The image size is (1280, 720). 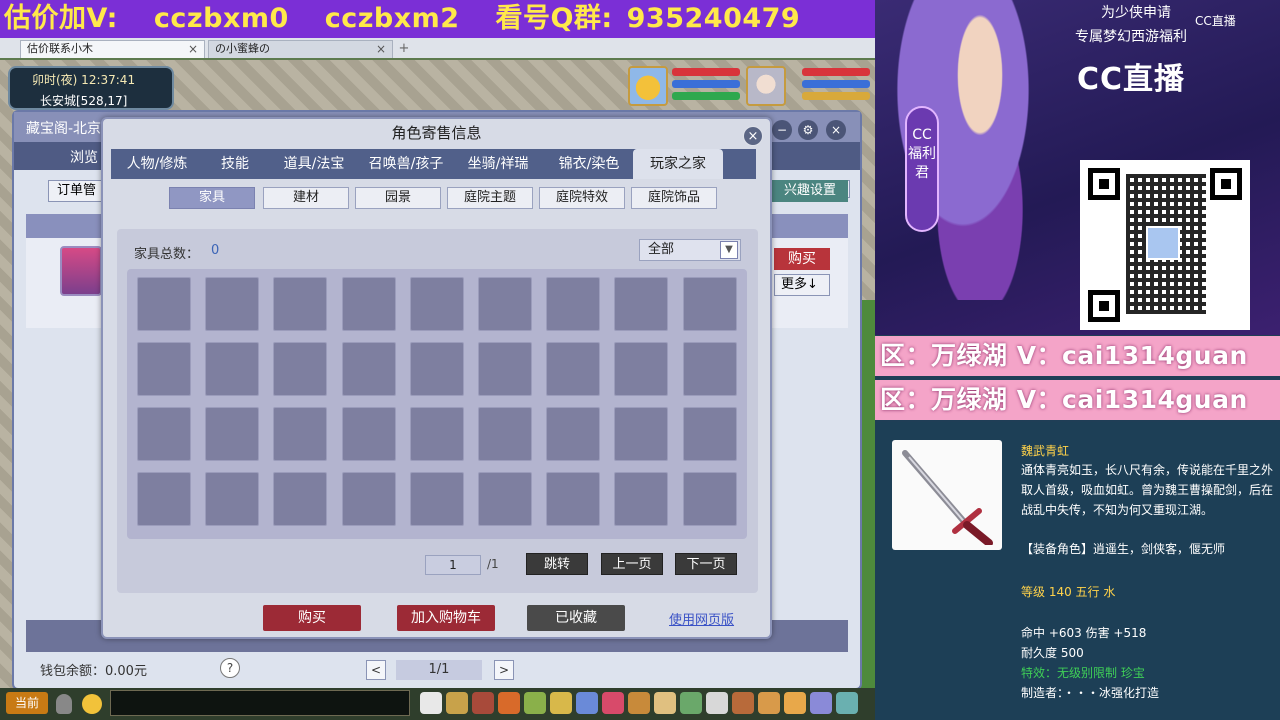 I want to click on subtab-building: 建材, so click(x=306, y=198).